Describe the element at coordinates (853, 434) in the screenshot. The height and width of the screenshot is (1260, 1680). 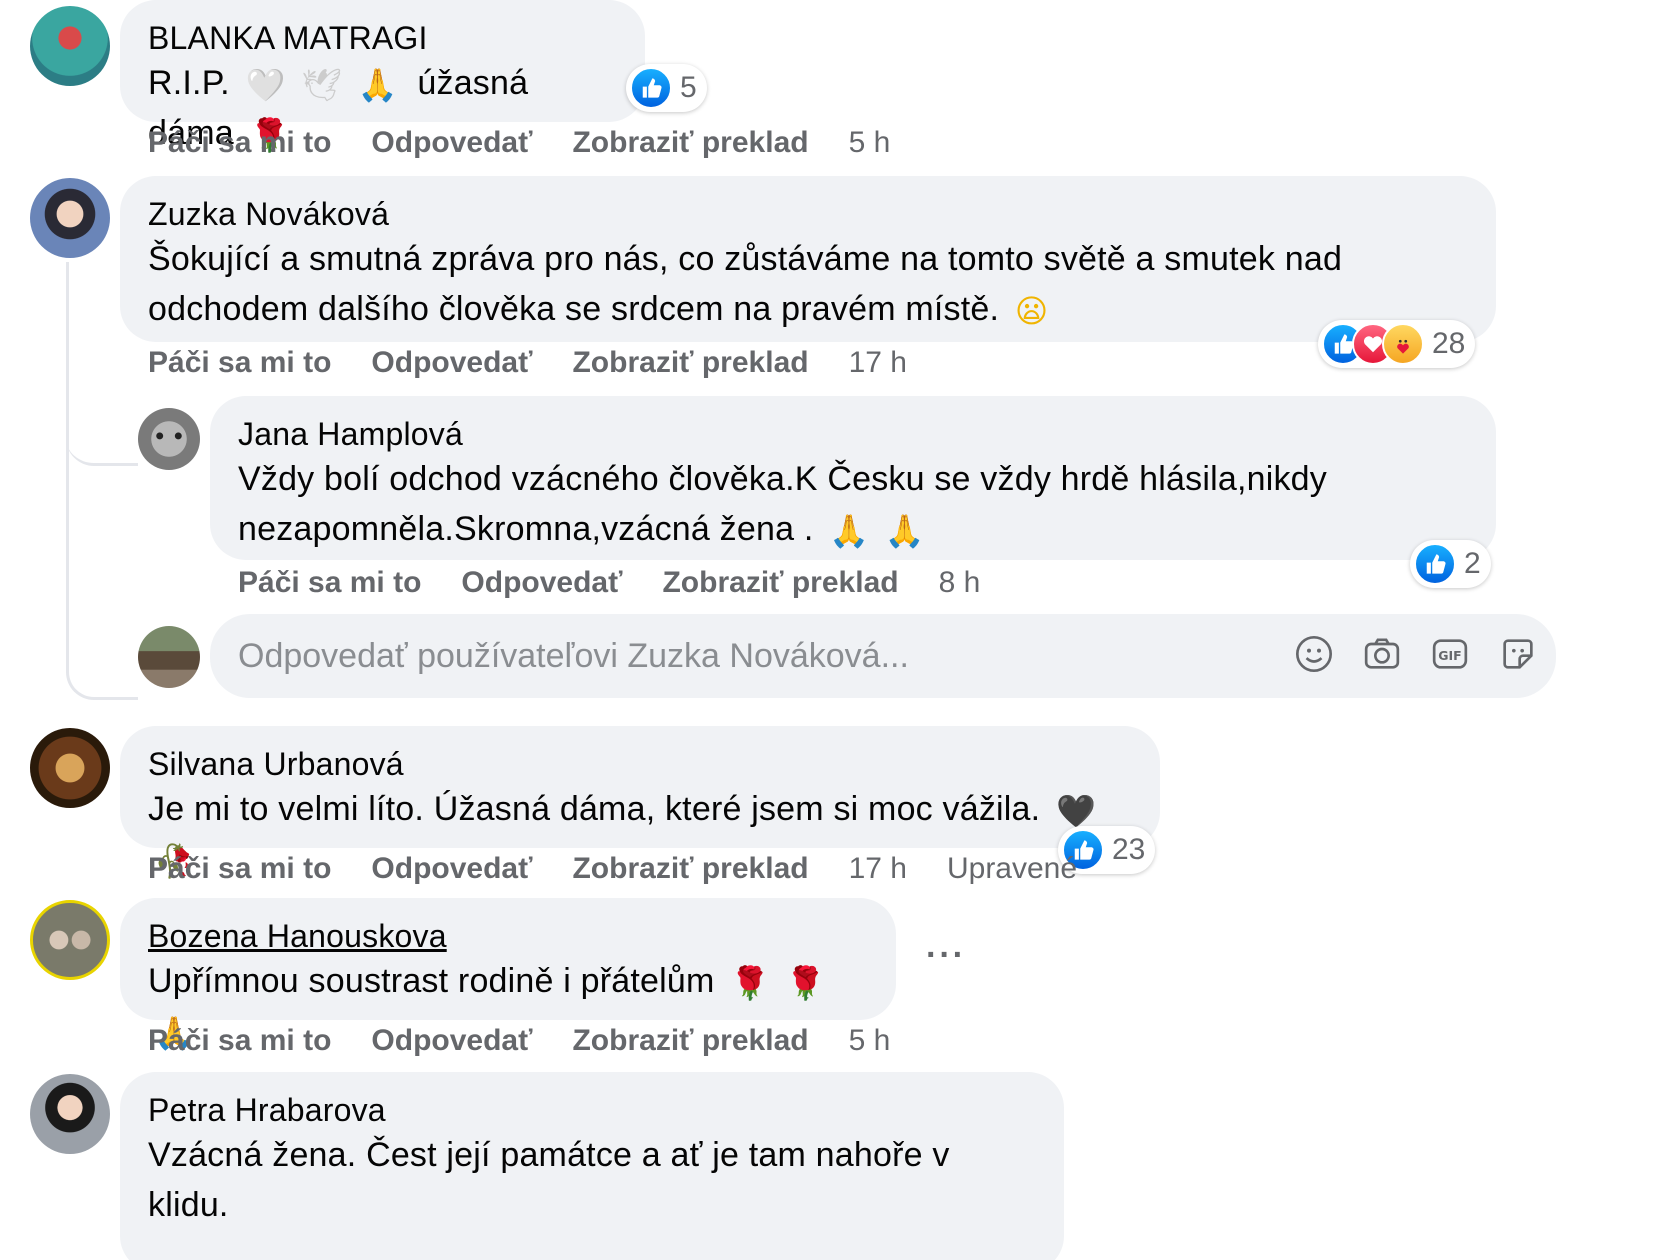
I see `reply-author: Jana Hamplová` at that location.